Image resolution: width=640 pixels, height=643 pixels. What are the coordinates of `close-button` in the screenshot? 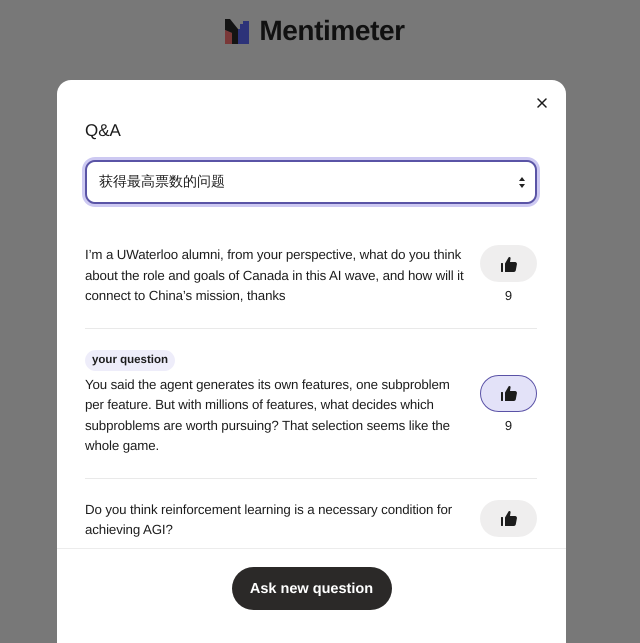 It's located at (542, 103).